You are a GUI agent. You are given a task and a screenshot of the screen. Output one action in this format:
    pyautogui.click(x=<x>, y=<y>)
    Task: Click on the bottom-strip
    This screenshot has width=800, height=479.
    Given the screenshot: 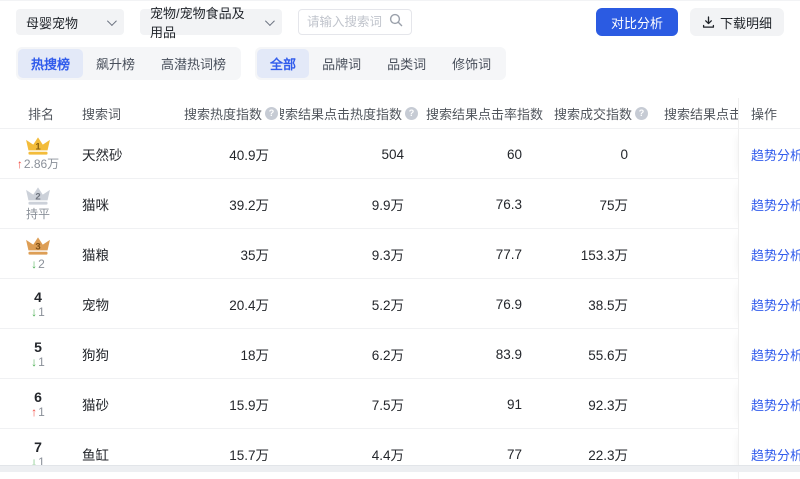 What is the action you would take?
    pyautogui.click(x=400, y=468)
    